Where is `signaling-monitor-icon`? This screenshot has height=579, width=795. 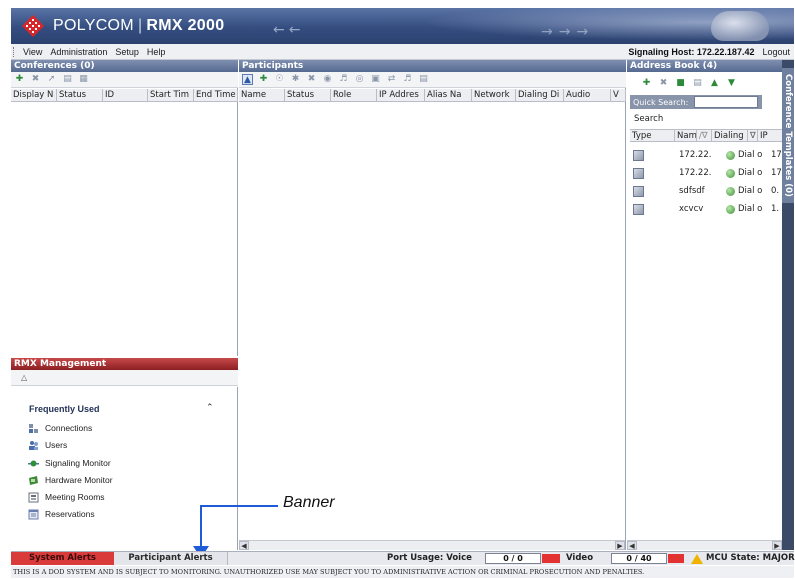
signaling-monitor-icon is located at coordinates (33, 463).